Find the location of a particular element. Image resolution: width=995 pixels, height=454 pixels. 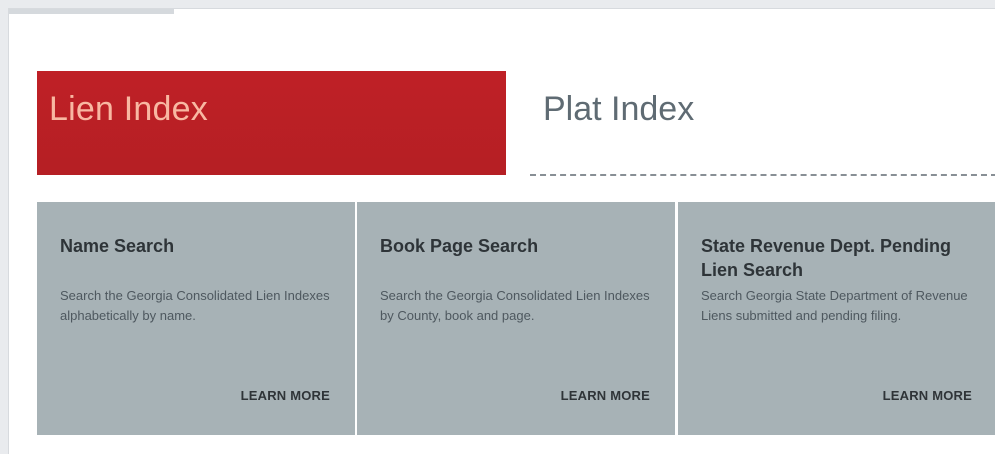

book-page-search-title: Book Page Search is located at coordinates (459, 246).